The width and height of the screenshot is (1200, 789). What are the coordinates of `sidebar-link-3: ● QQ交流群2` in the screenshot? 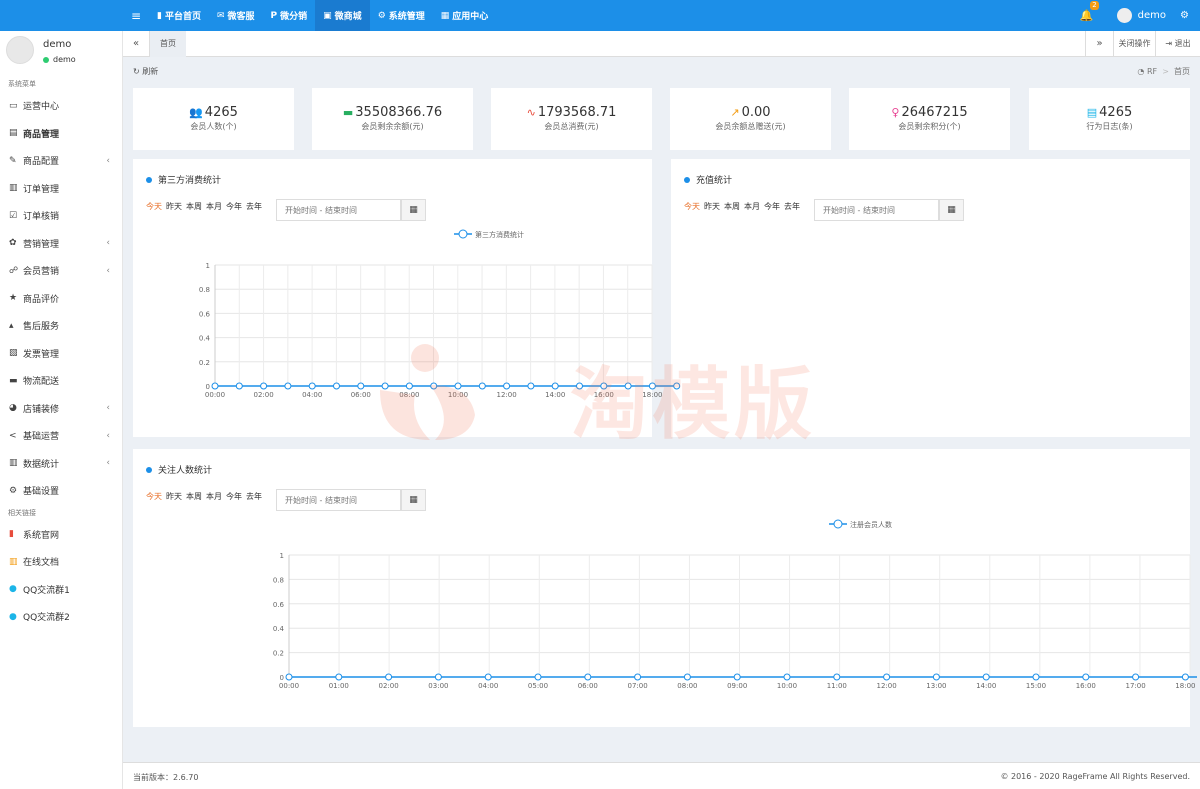 It's located at (61, 617).